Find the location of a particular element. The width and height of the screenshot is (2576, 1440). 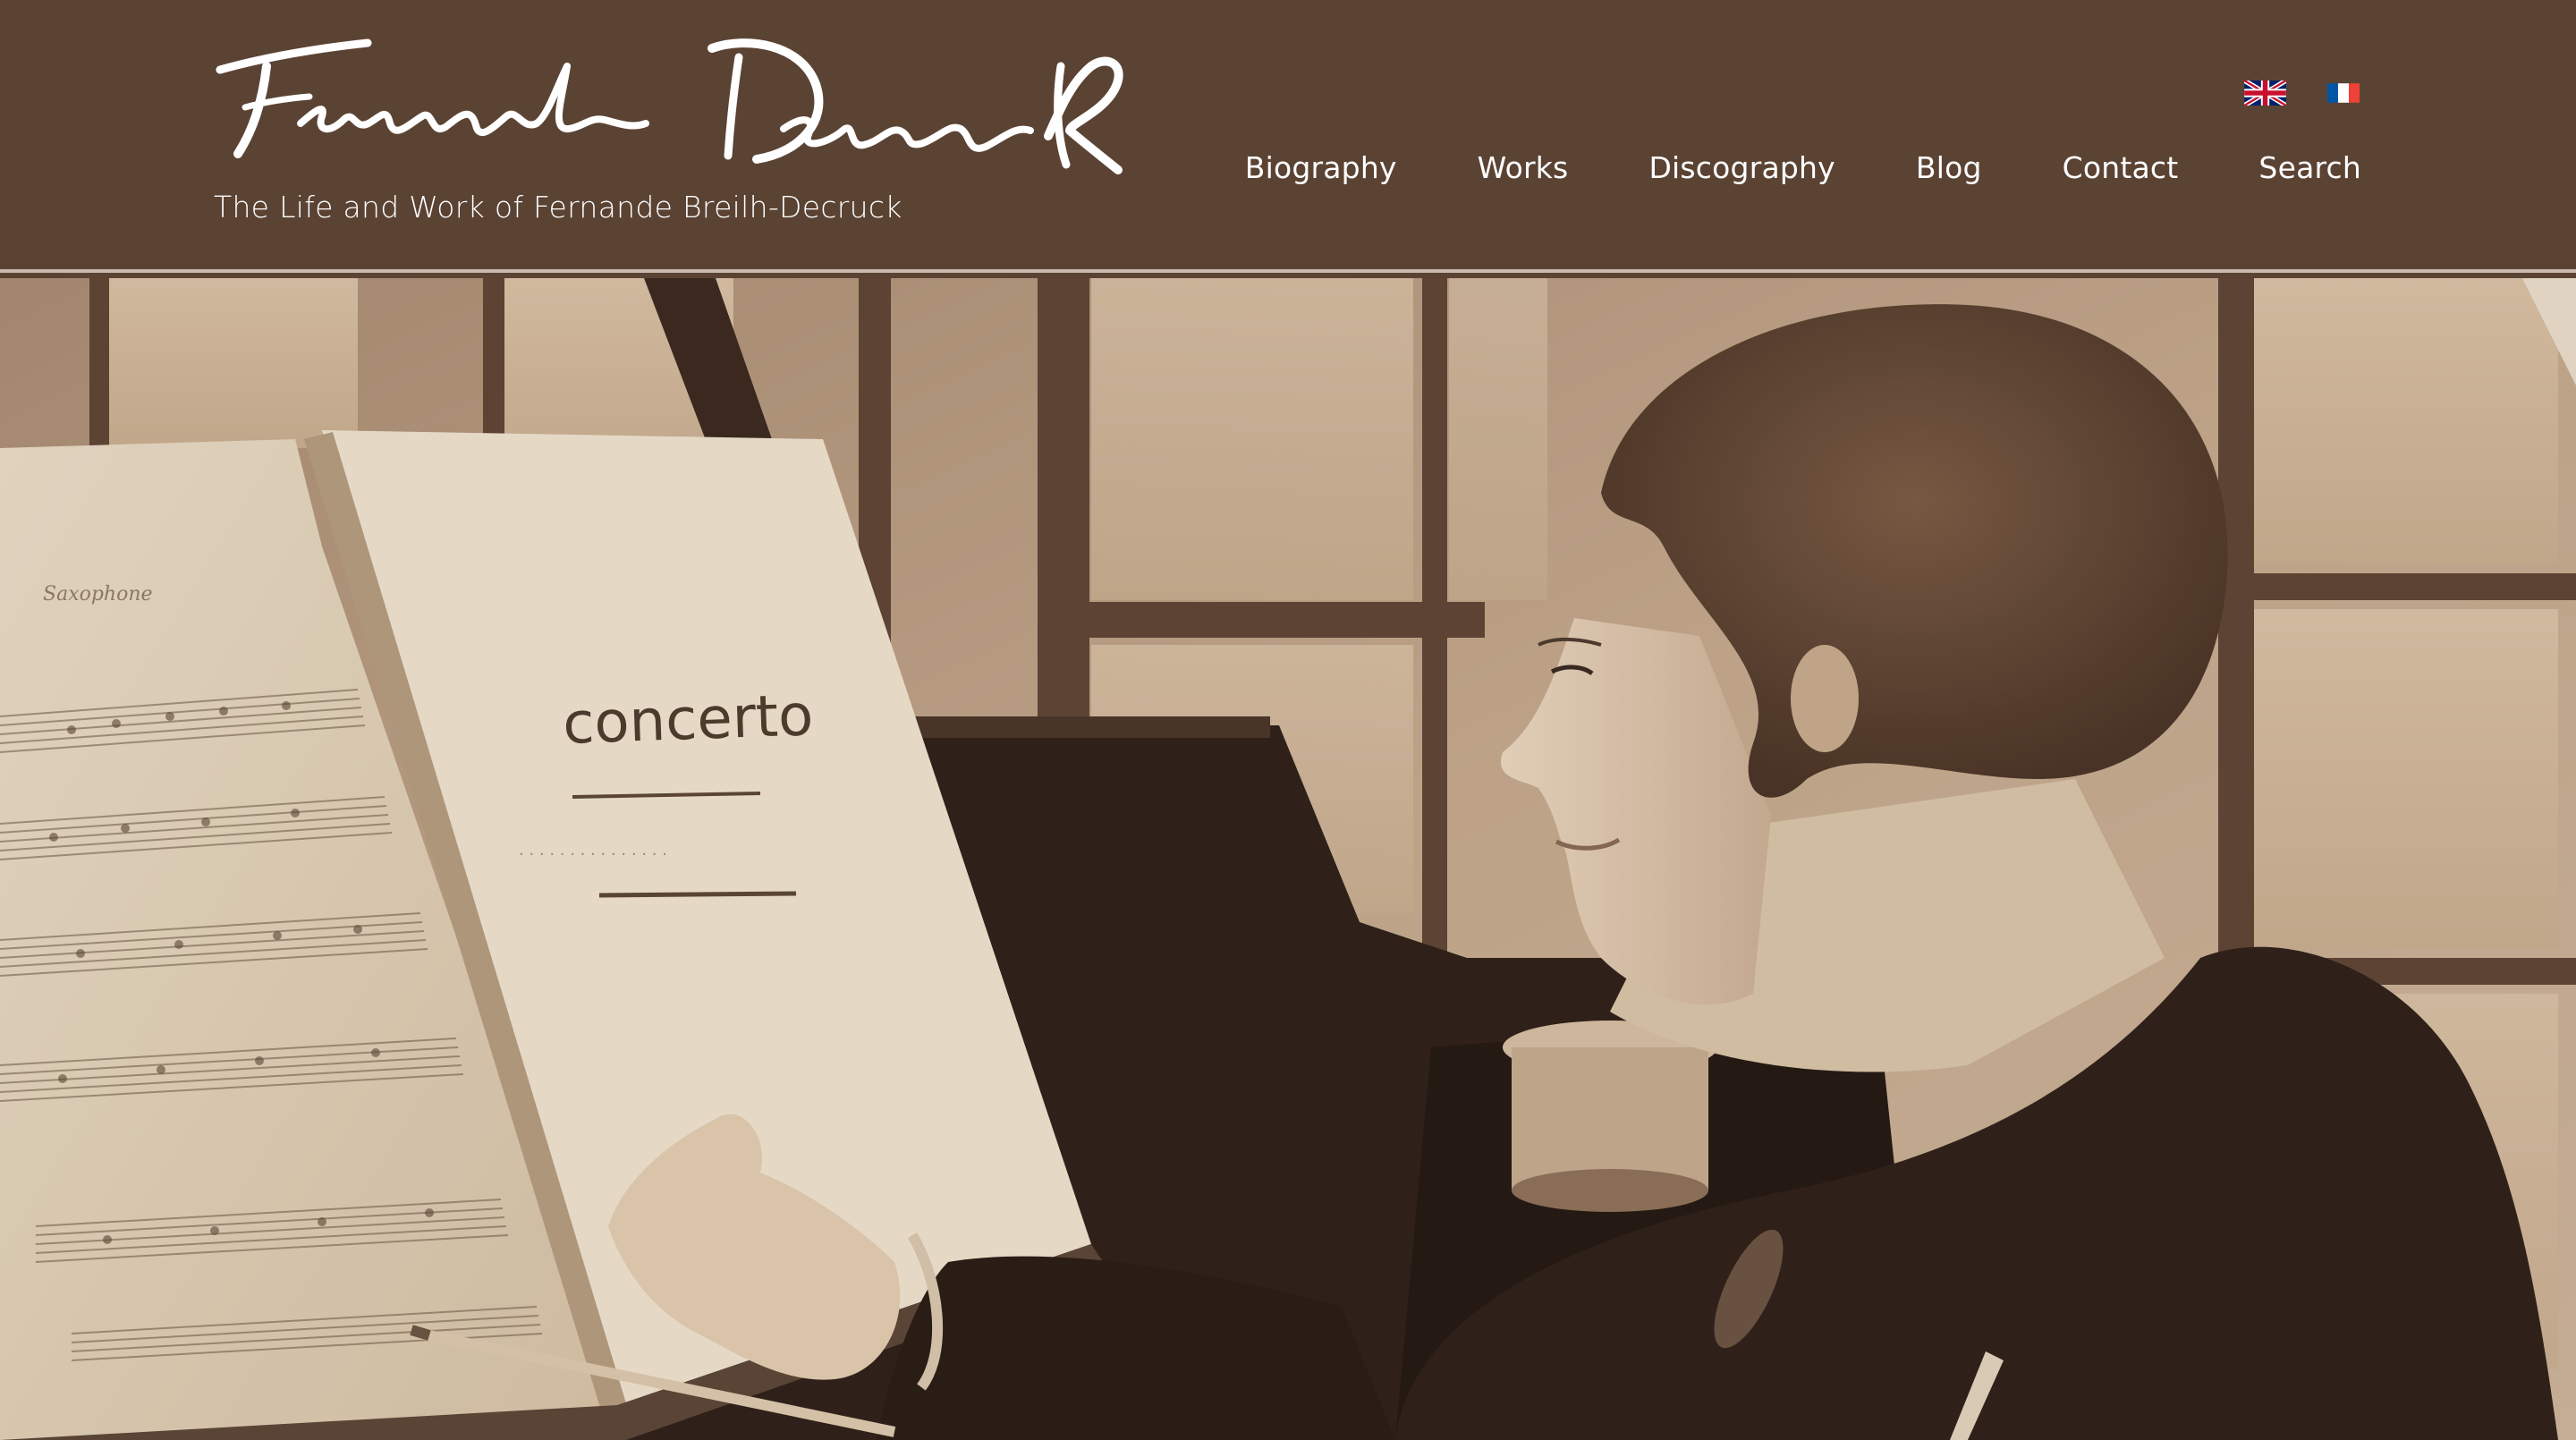

signature-logo is located at coordinates (671, 111).